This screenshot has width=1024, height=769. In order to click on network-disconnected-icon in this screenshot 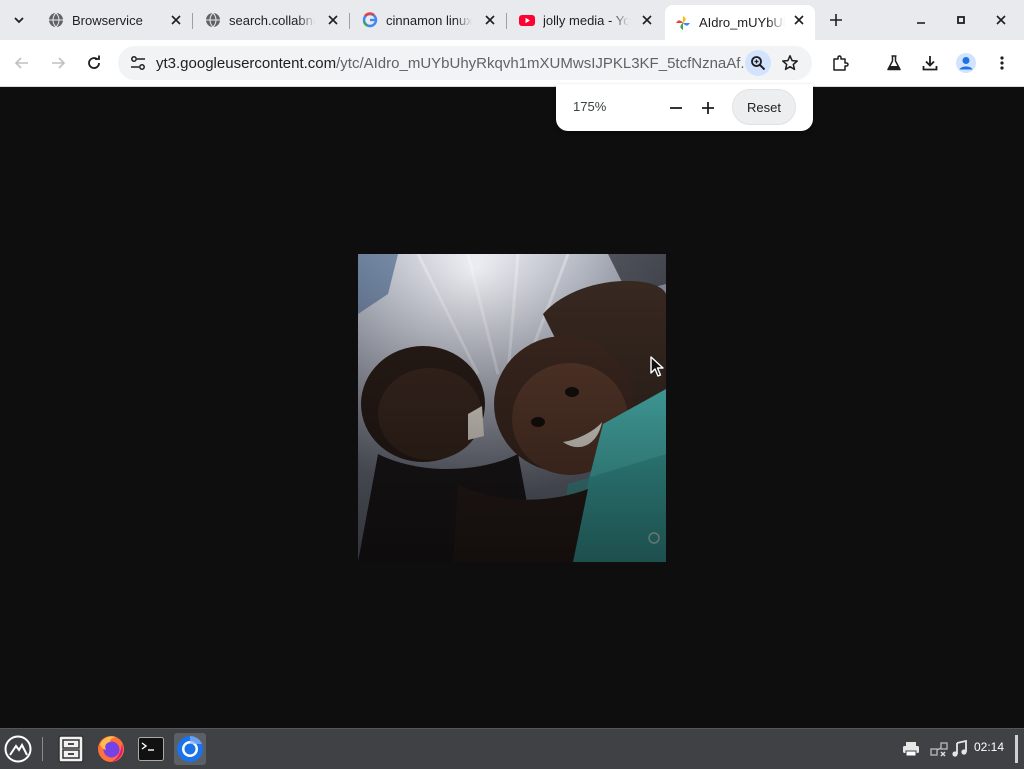, I will do `click(939, 749)`.